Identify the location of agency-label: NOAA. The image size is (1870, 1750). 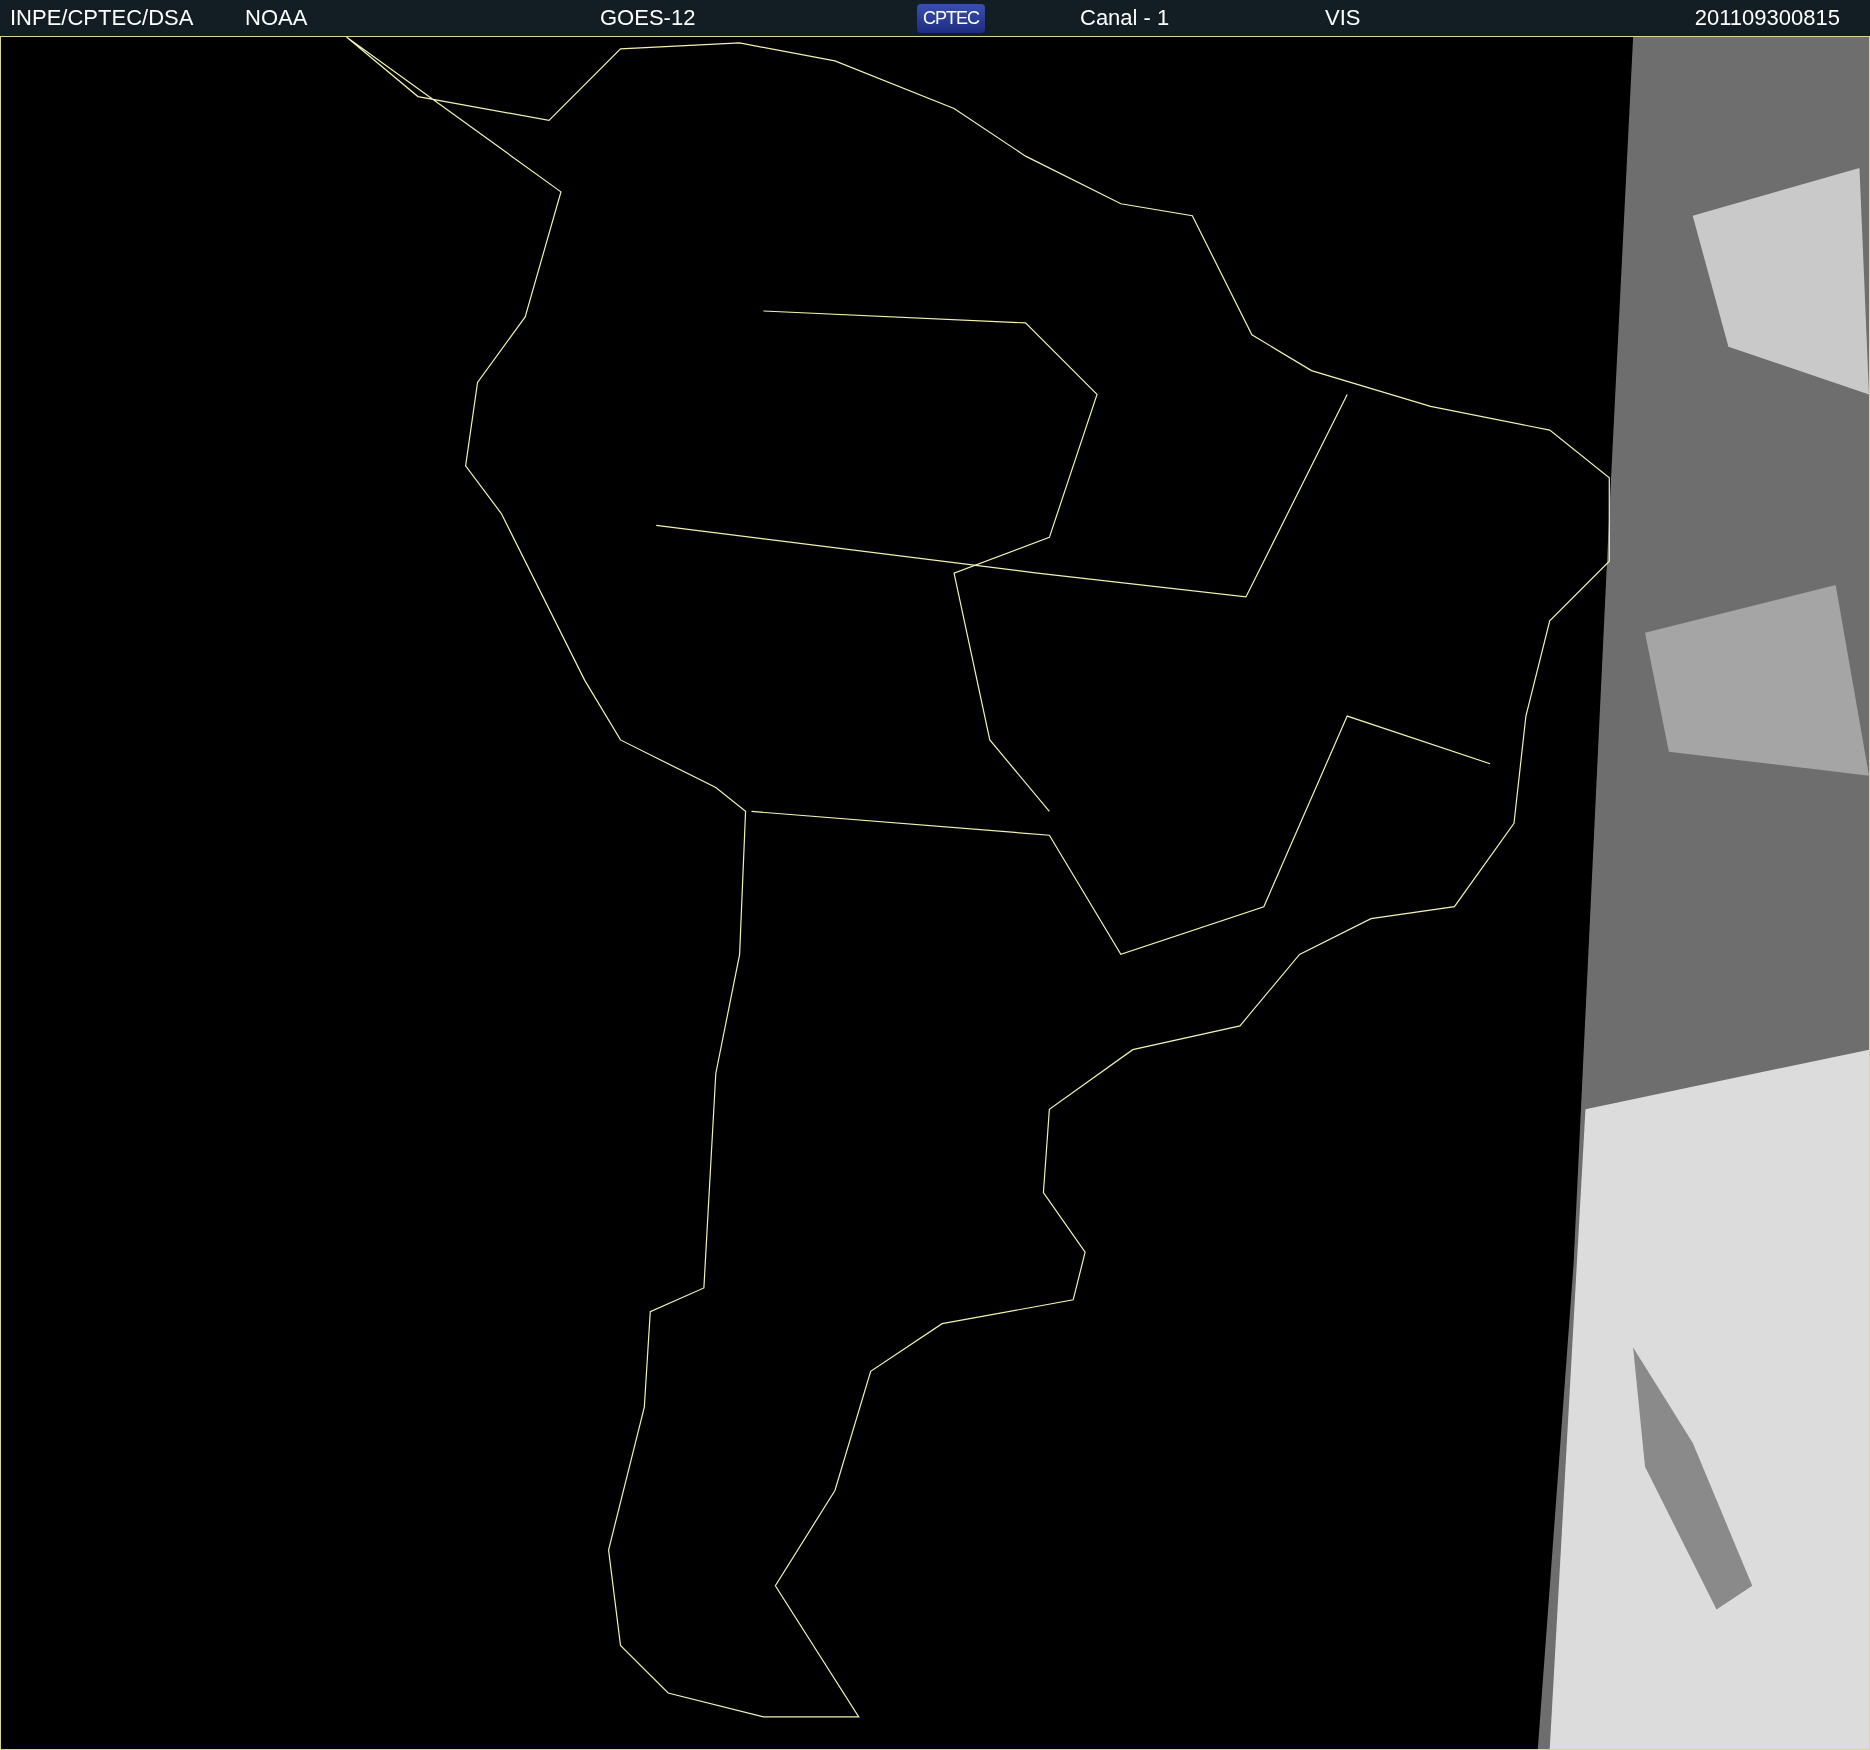
(276, 18).